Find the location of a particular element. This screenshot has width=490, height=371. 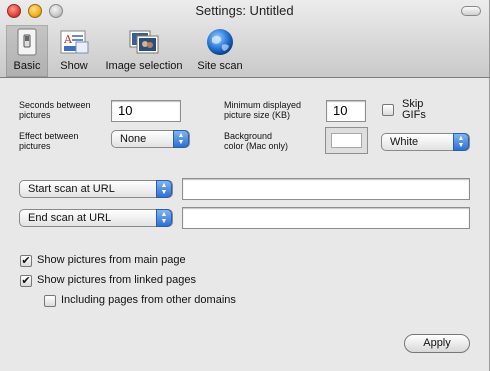

show-linked-pages-label: Show pictures from linked pages is located at coordinates (116, 280).